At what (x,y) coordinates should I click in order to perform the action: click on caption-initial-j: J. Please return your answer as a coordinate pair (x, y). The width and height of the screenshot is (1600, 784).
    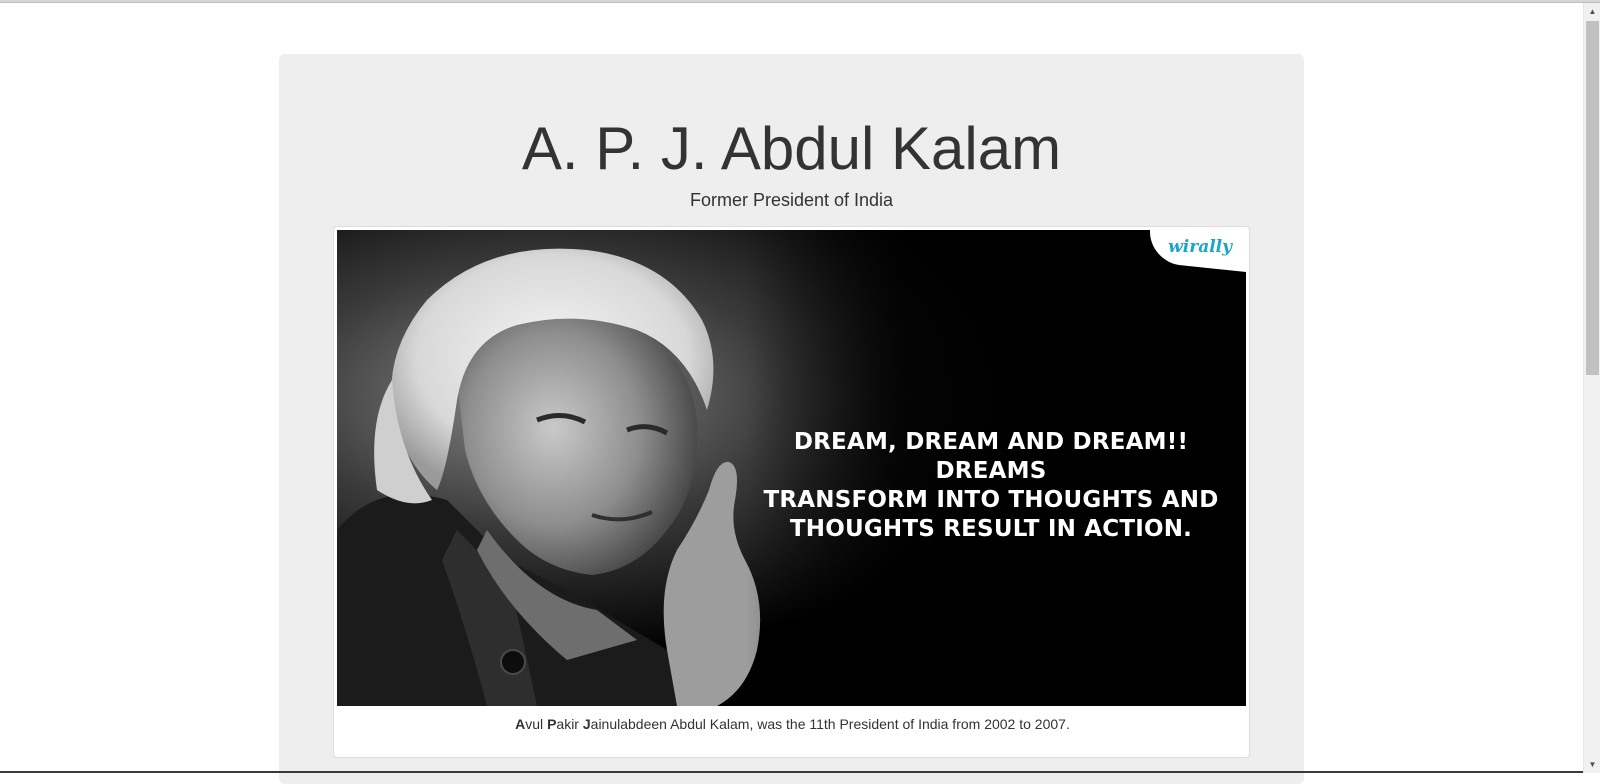
    Looking at the image, I should click on (586, 724).